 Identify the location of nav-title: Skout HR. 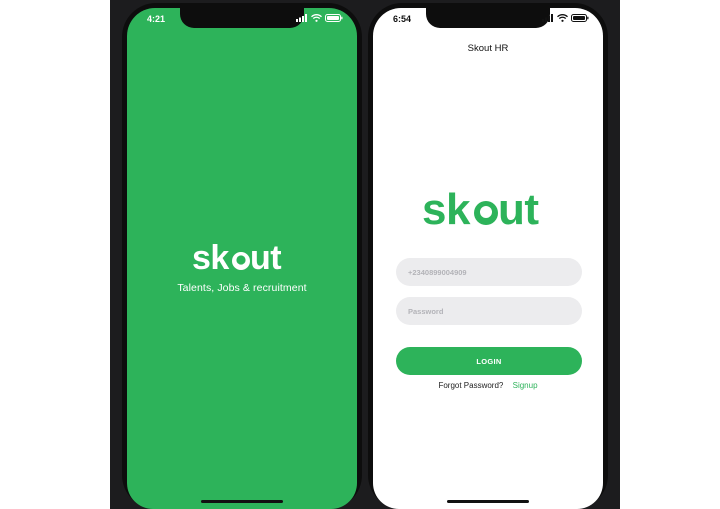
(488, 48).